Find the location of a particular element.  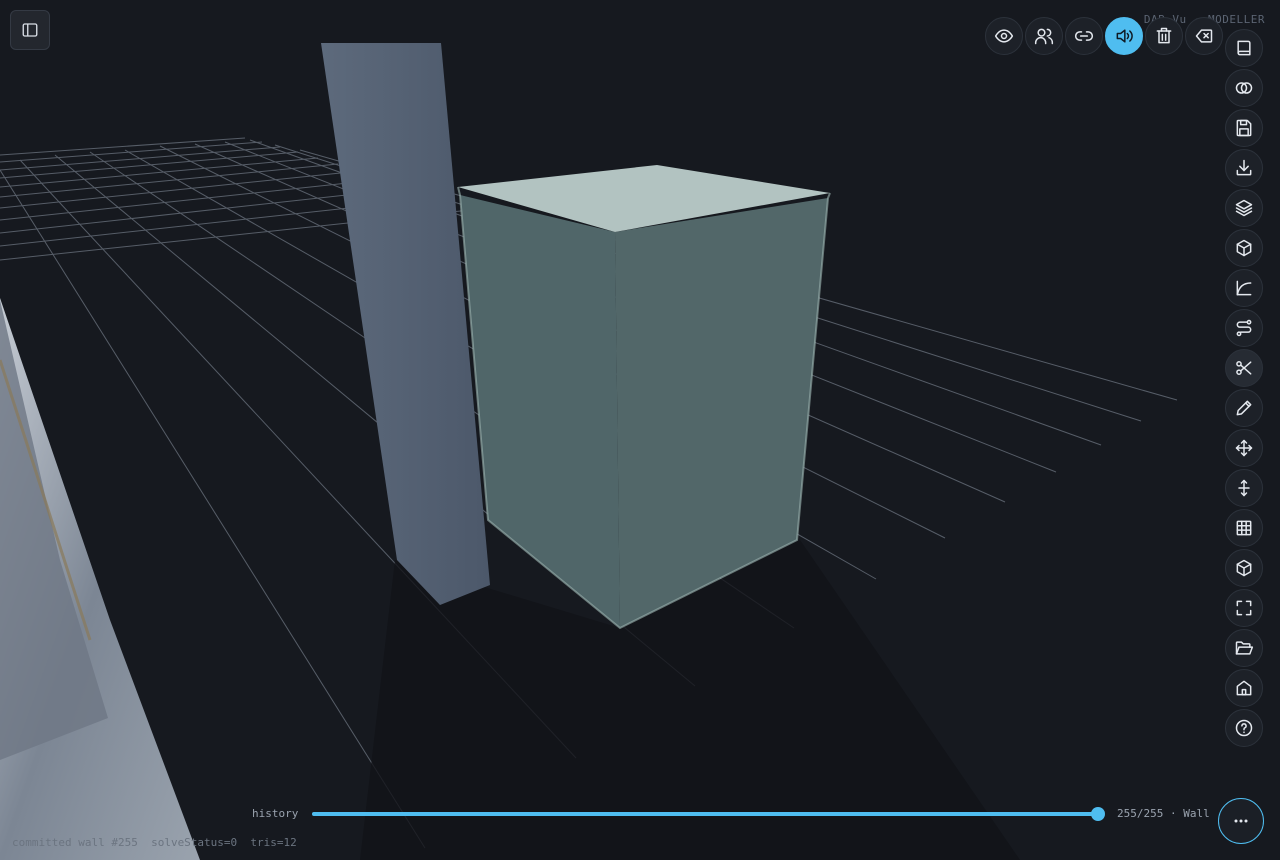

fullscreen-icon is located at coordinates (1244, 608).